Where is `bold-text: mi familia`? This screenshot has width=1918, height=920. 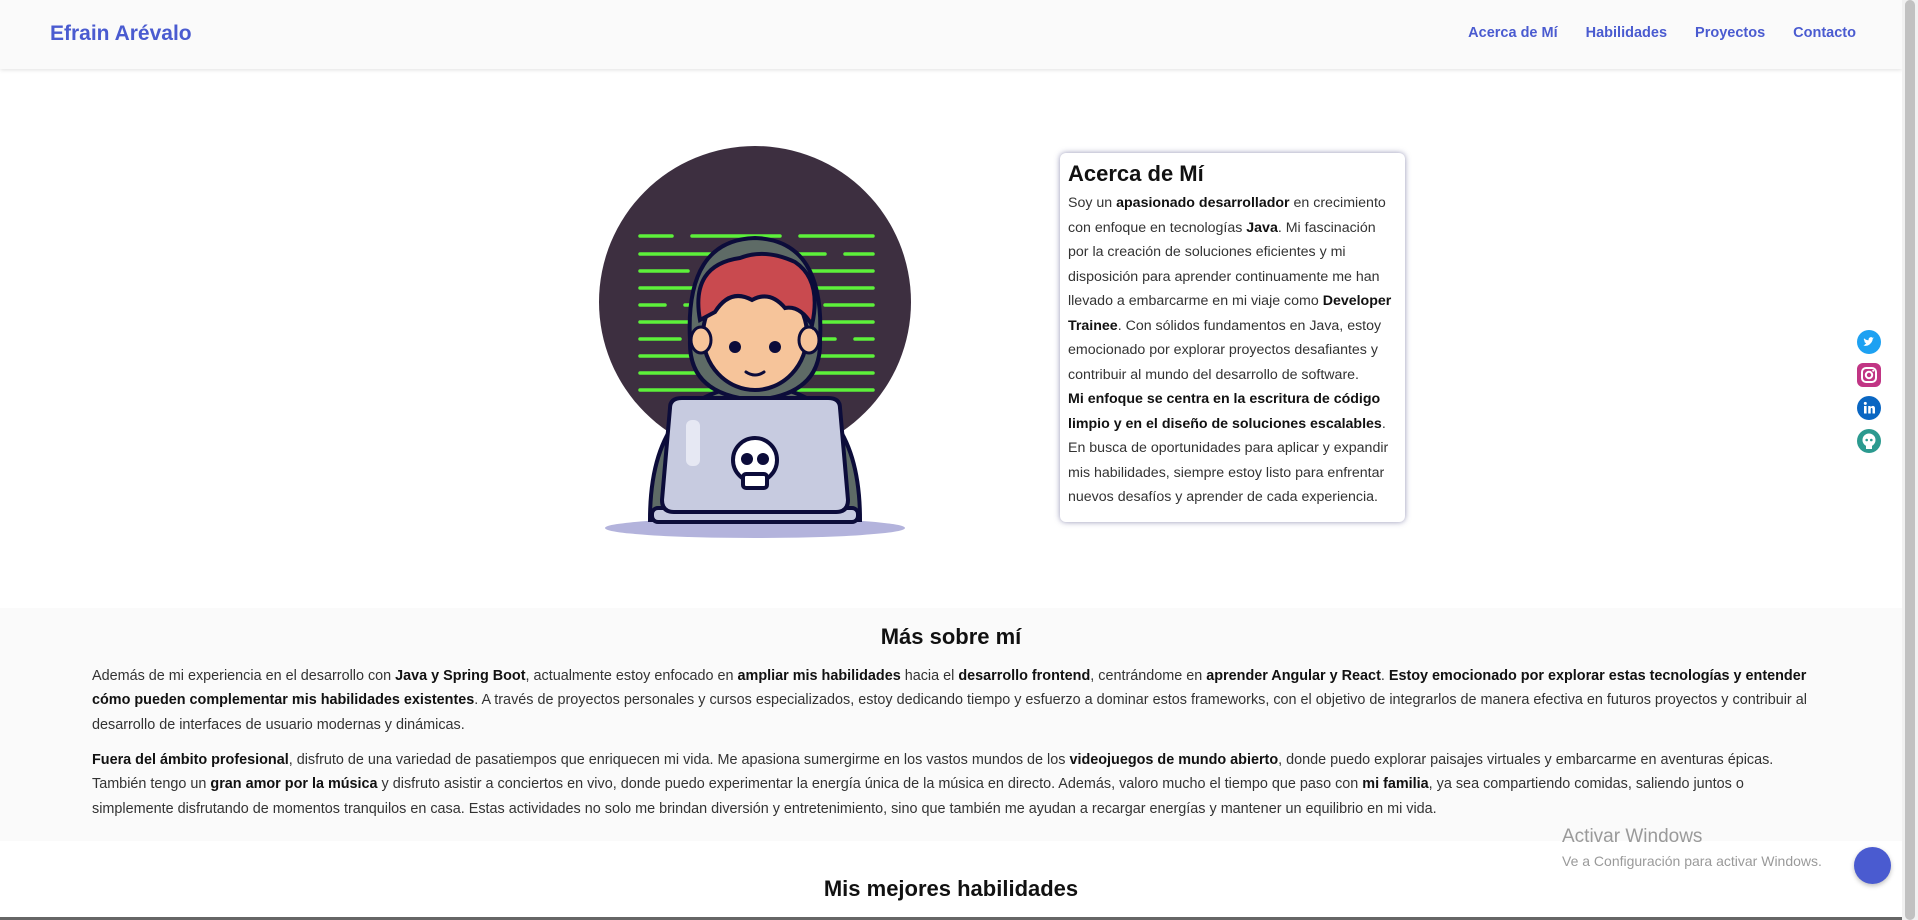
bold-text: mi familia is located at coordinates (1395, 784).